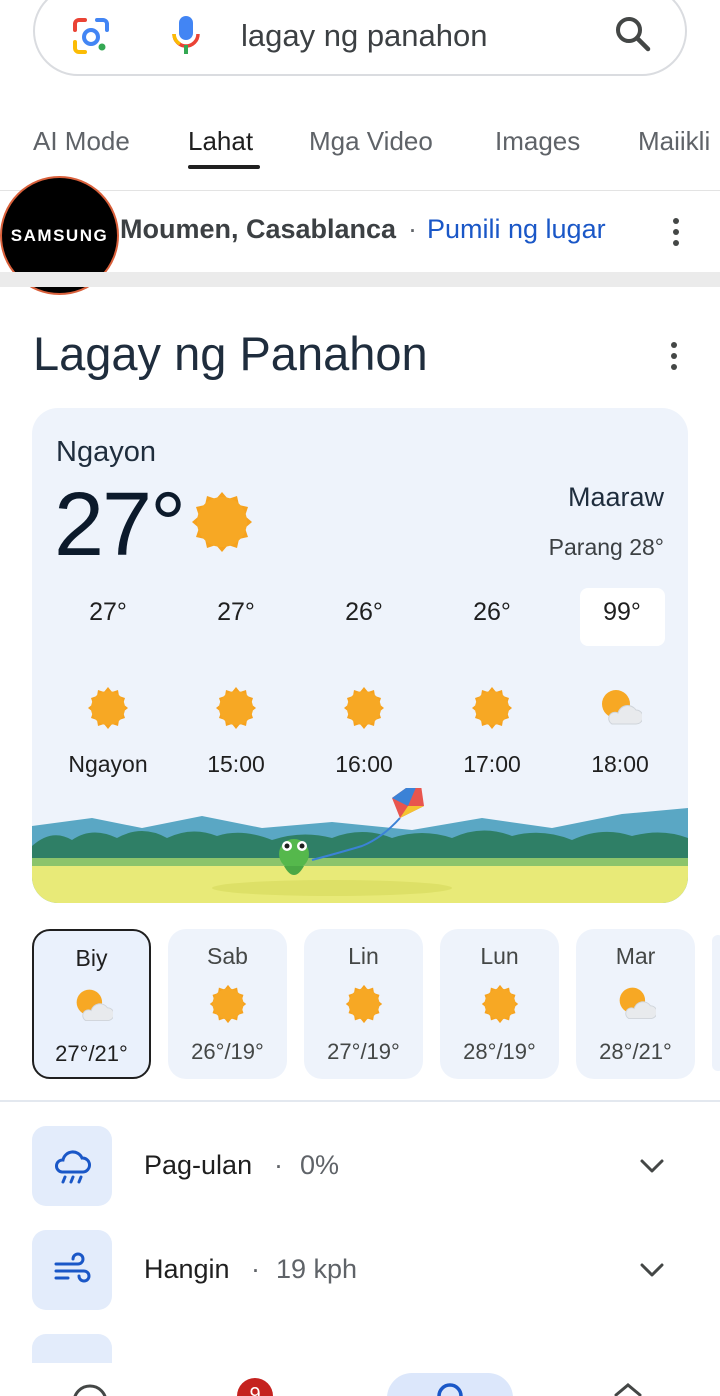 This screenshot has height=1396, width=720. Describe the element at coordinates (230, 353) in the screenshot. I see `weather-title: Lagay ng Panahon` at that location.